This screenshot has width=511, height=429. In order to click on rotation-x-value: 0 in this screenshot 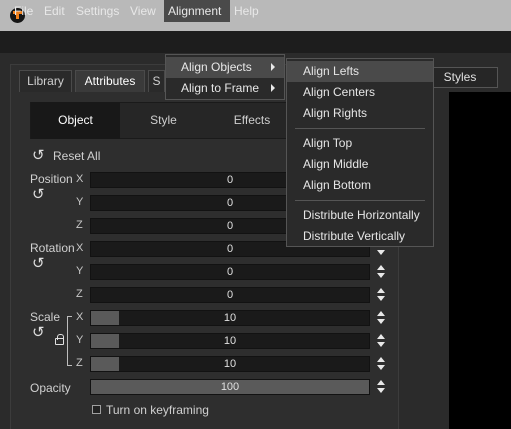, I will do `click(230, 249)`.